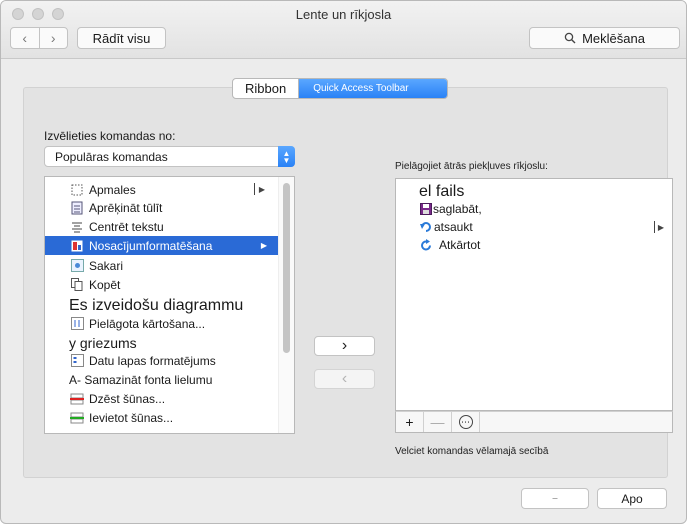  I want to click on list-item: atsaukt, so click(446, 227).